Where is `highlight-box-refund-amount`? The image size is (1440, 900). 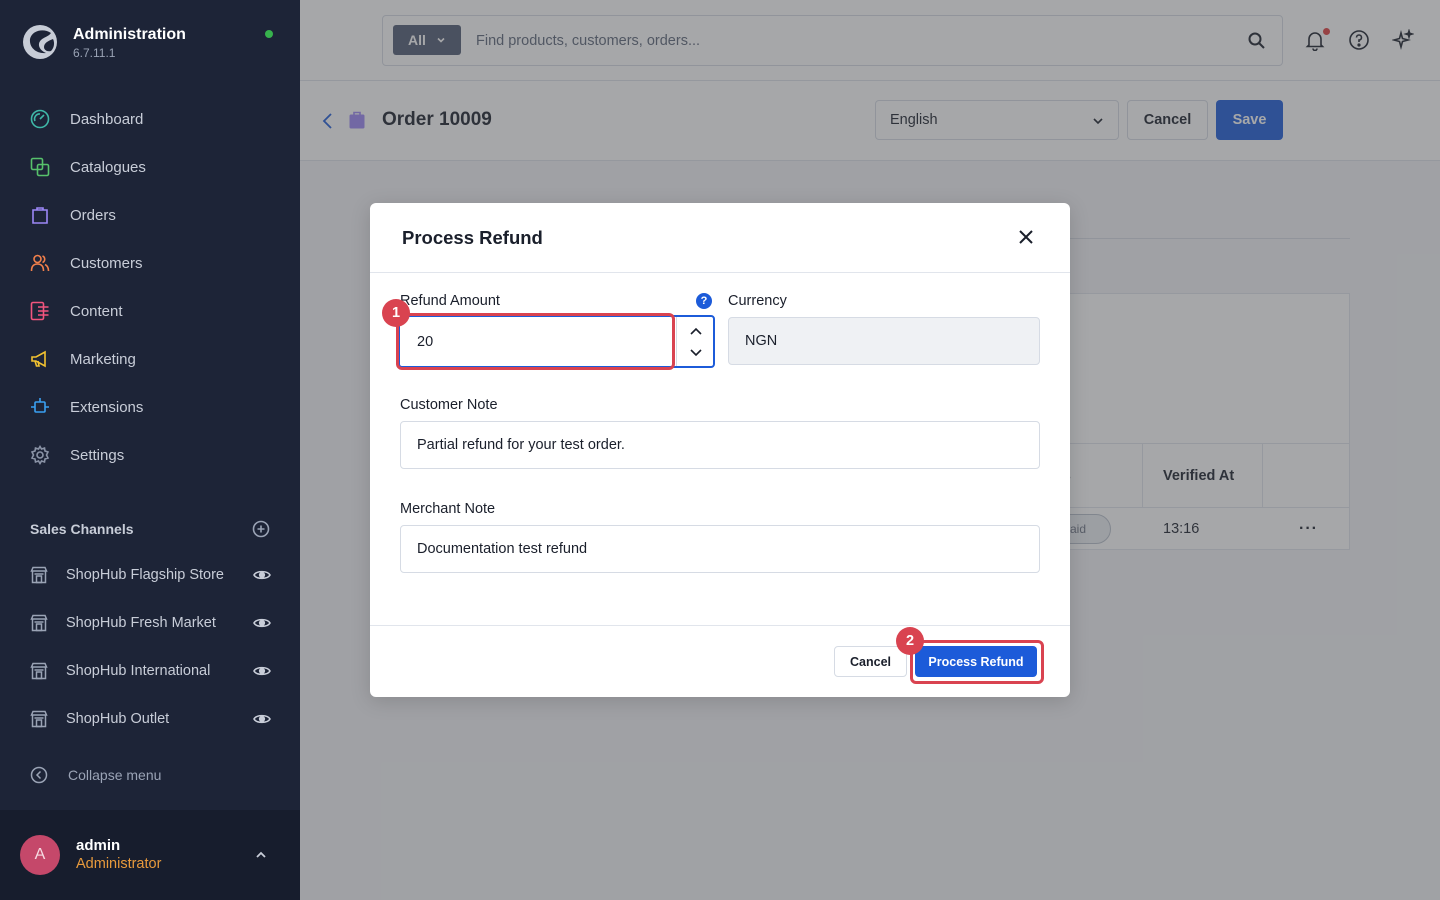 highlight-box-refund-amount is located at coordinates (535, 341).